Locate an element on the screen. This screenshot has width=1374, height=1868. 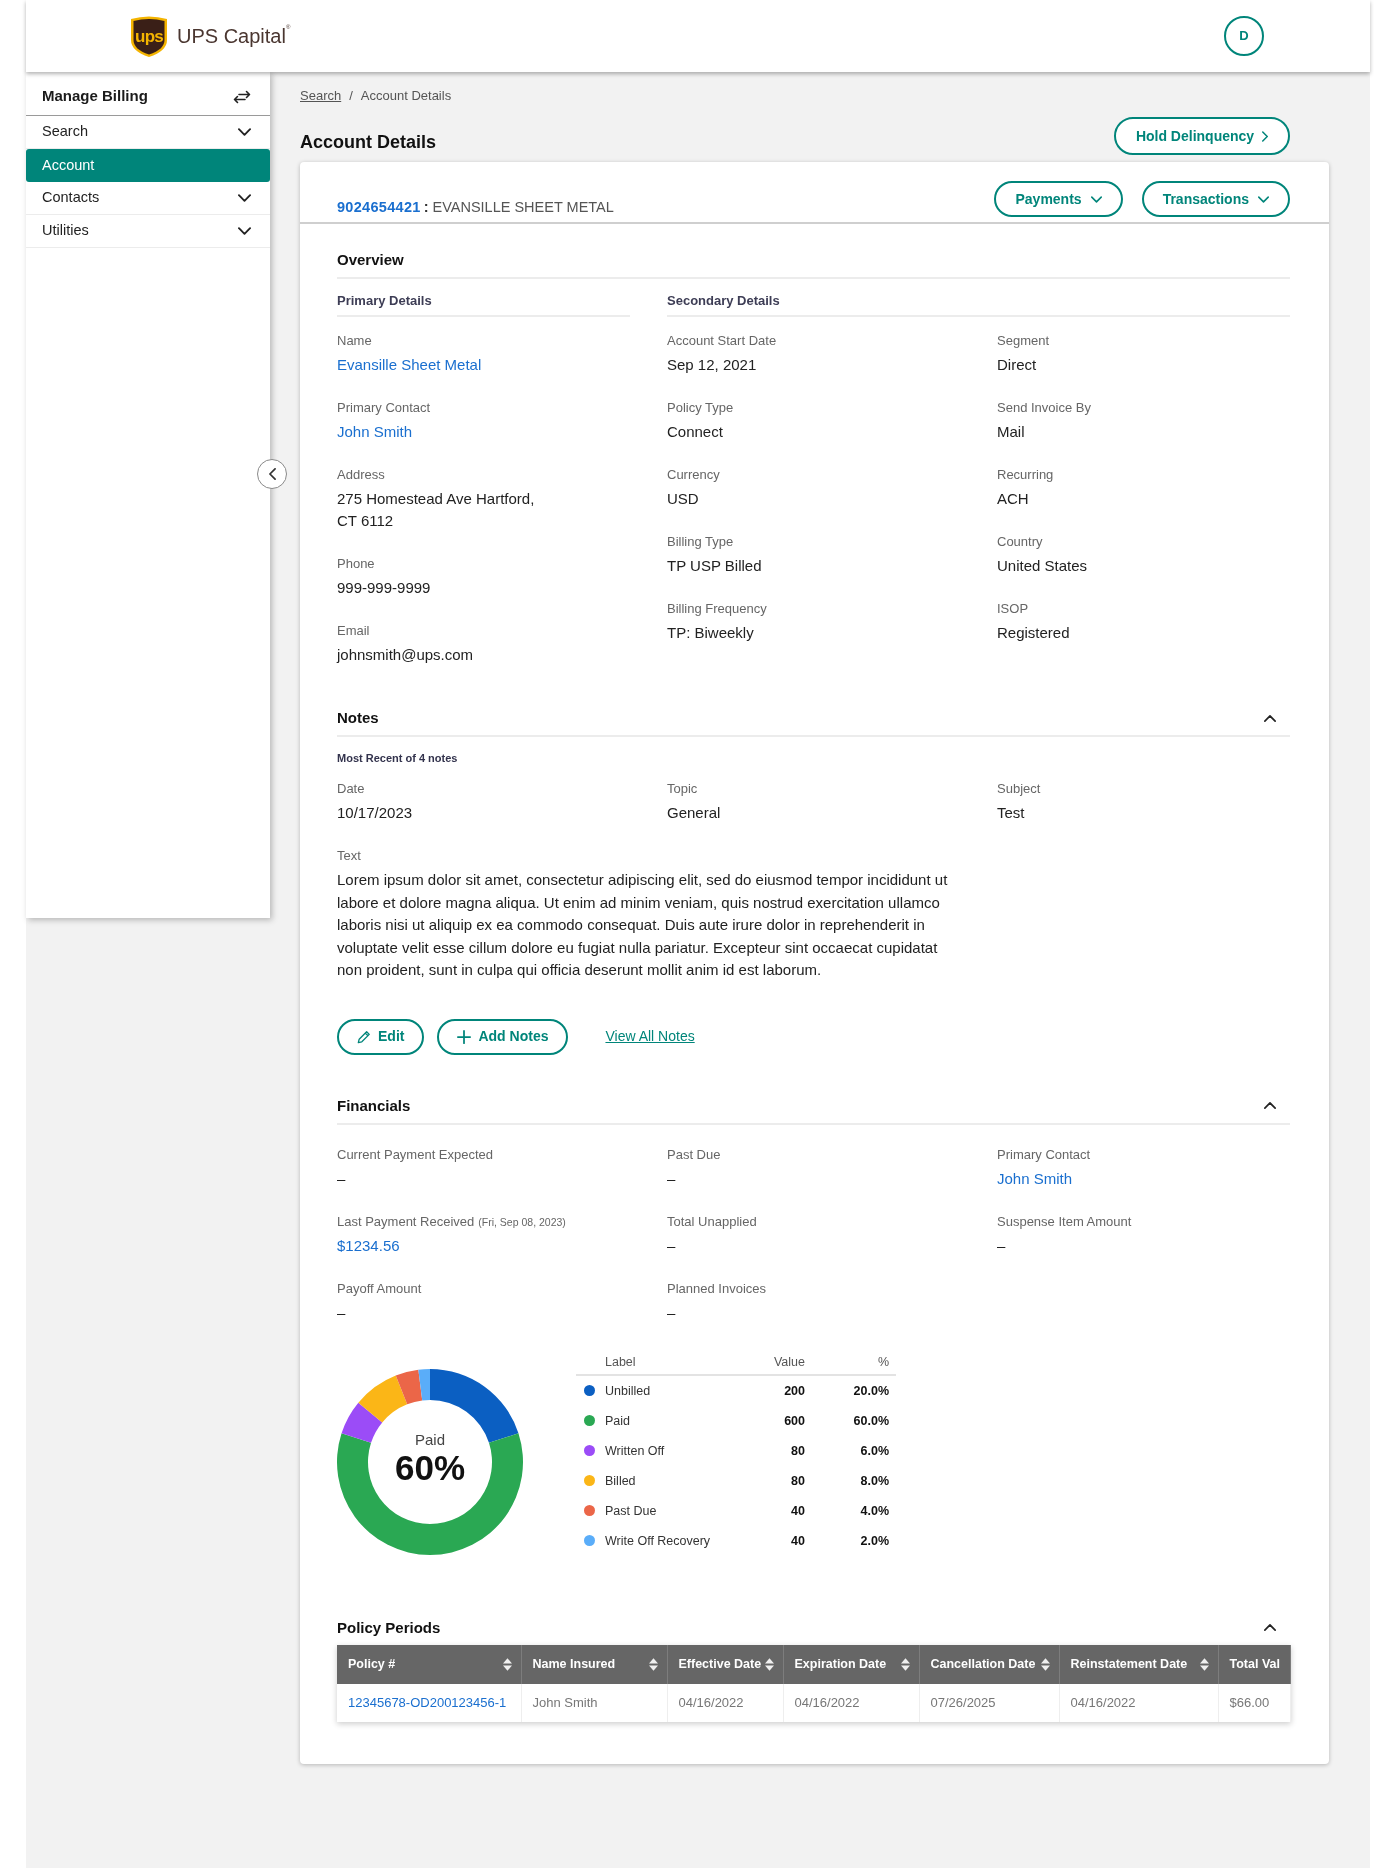
chart-center-value: 60% is located at coordinates (430, 1467).